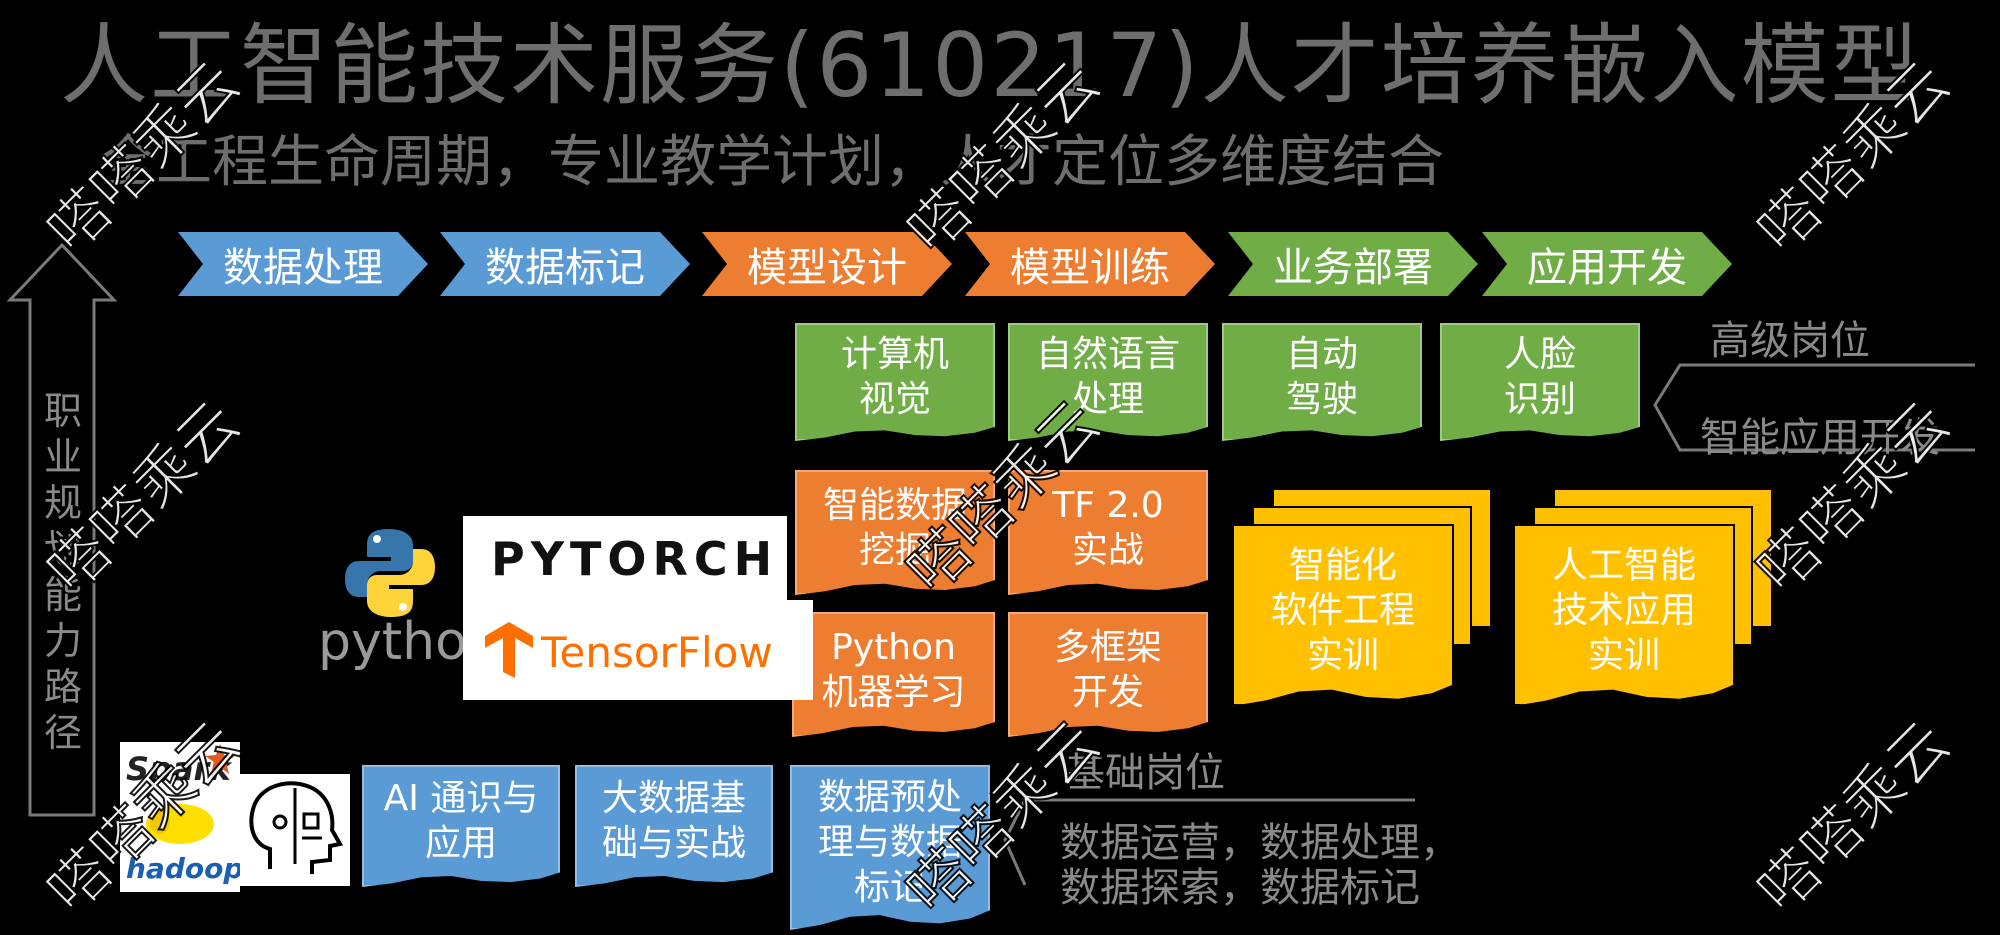 This screenshot has width=2000, height=935. What do you see at coordinates (772, 162) in the screenshot?
I see `page-subtitle: 全工程生命周期，专业教学计划，人才定位多维度结合` at bounding box center [772, 162].